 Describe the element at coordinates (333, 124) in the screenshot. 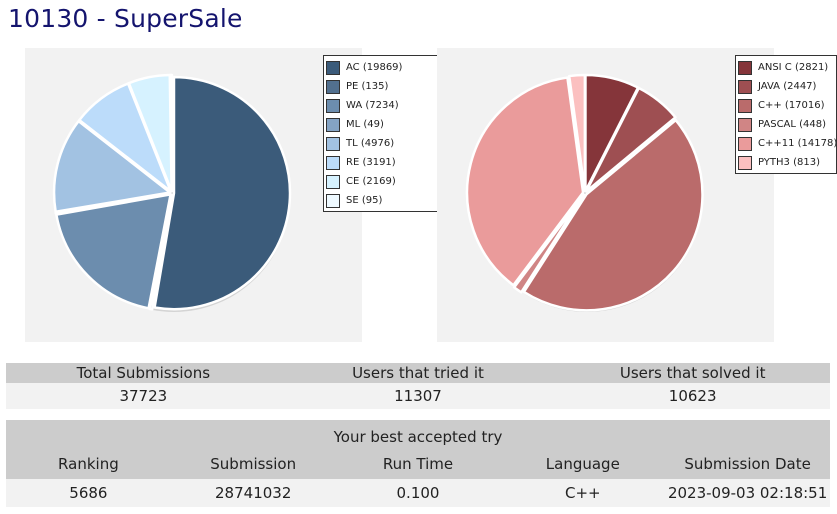

I see `verdict-legend-swatch-ml` at that location.